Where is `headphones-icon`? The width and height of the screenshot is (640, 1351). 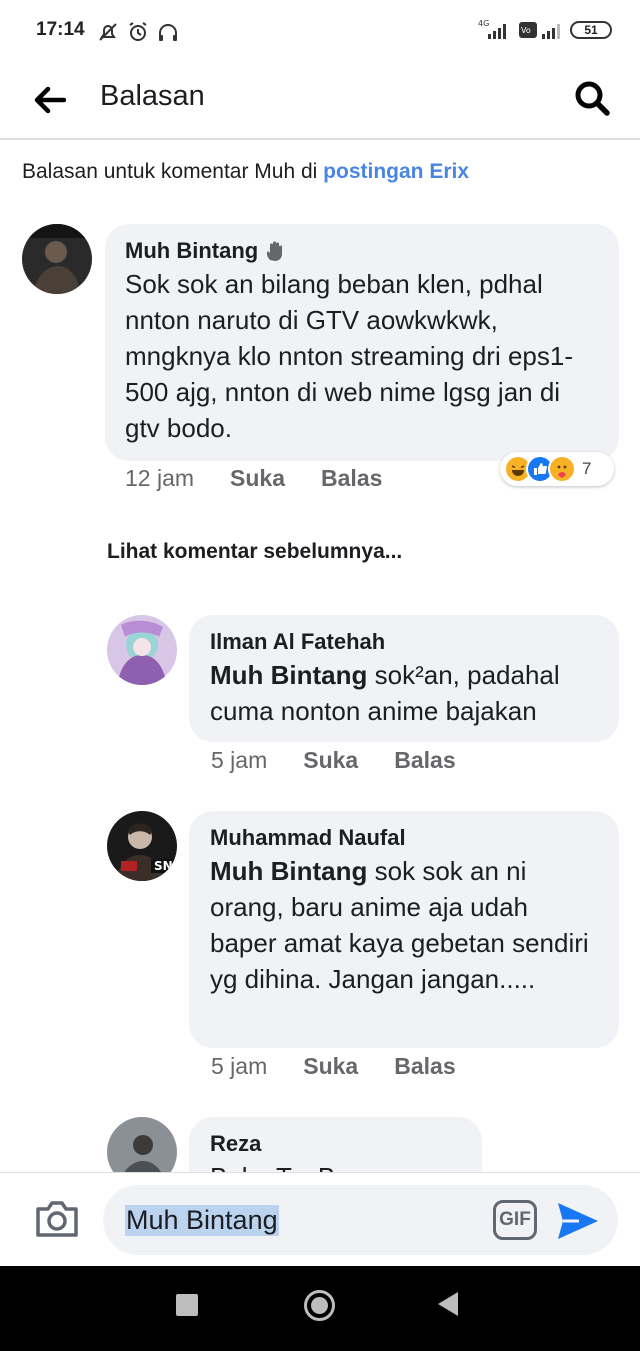 headphones-icon is located at coordinates (168, 32).